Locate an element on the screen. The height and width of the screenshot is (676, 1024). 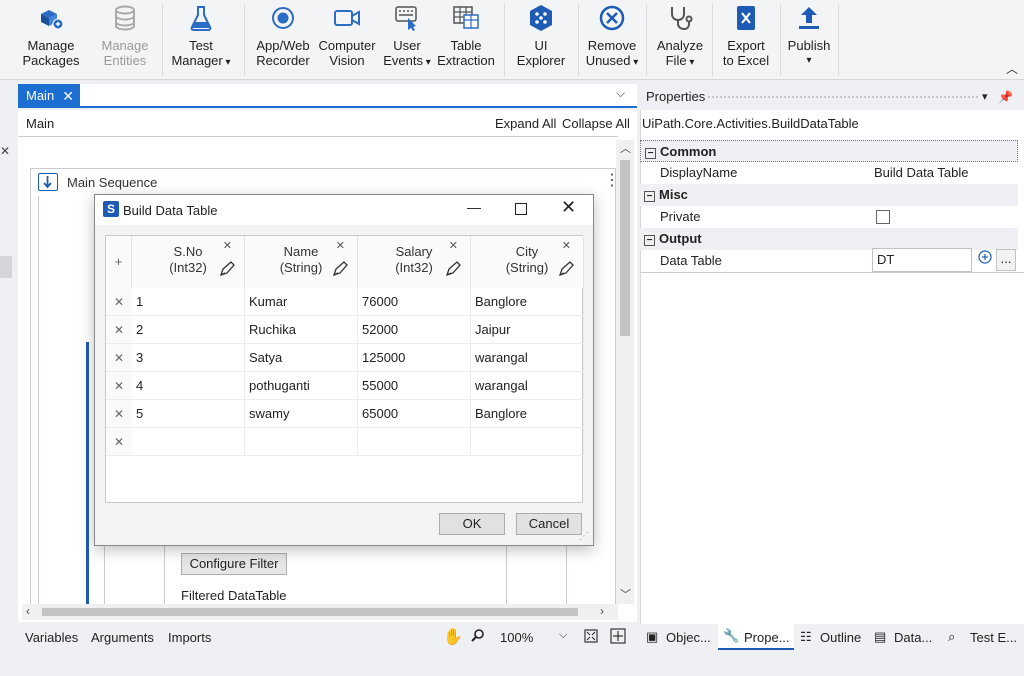
zoom-search-icon is located at coordinates (478, 636).